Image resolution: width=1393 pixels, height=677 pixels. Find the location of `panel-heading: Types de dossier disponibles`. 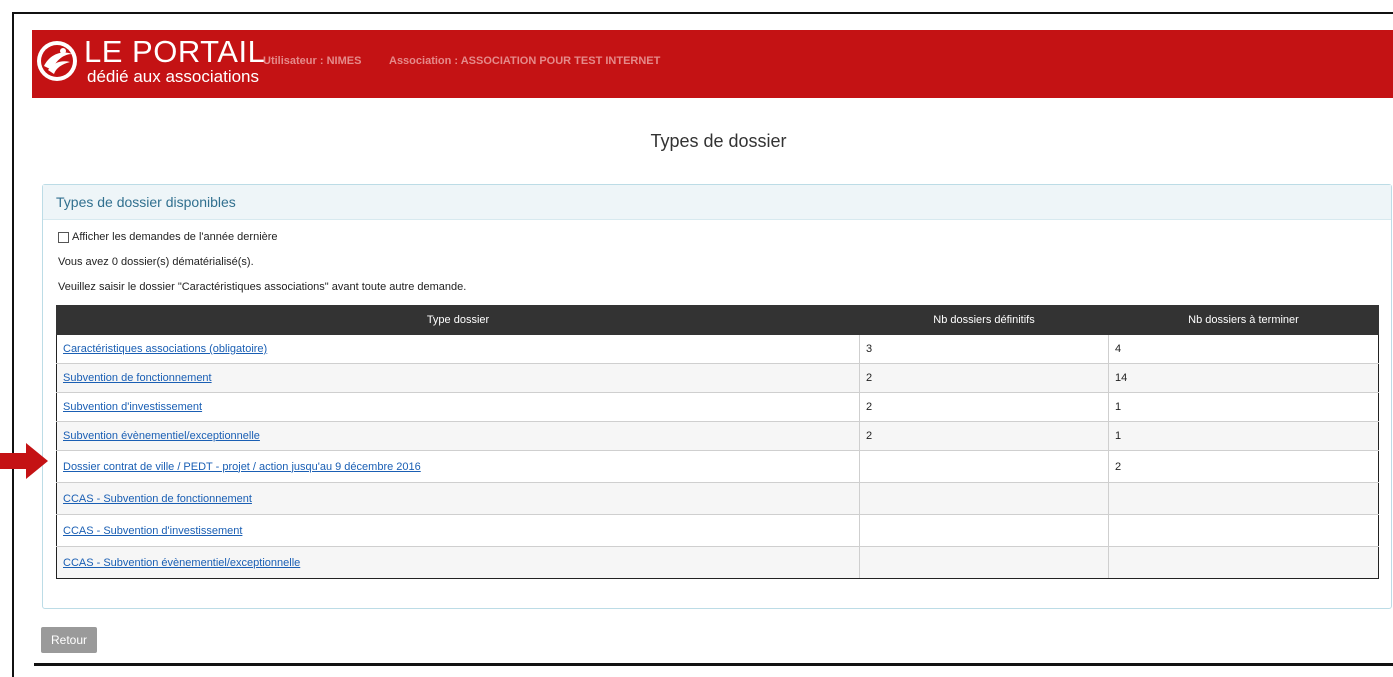

panel-heading: Types de dossier disponibles is located at coordinates (717, 202).